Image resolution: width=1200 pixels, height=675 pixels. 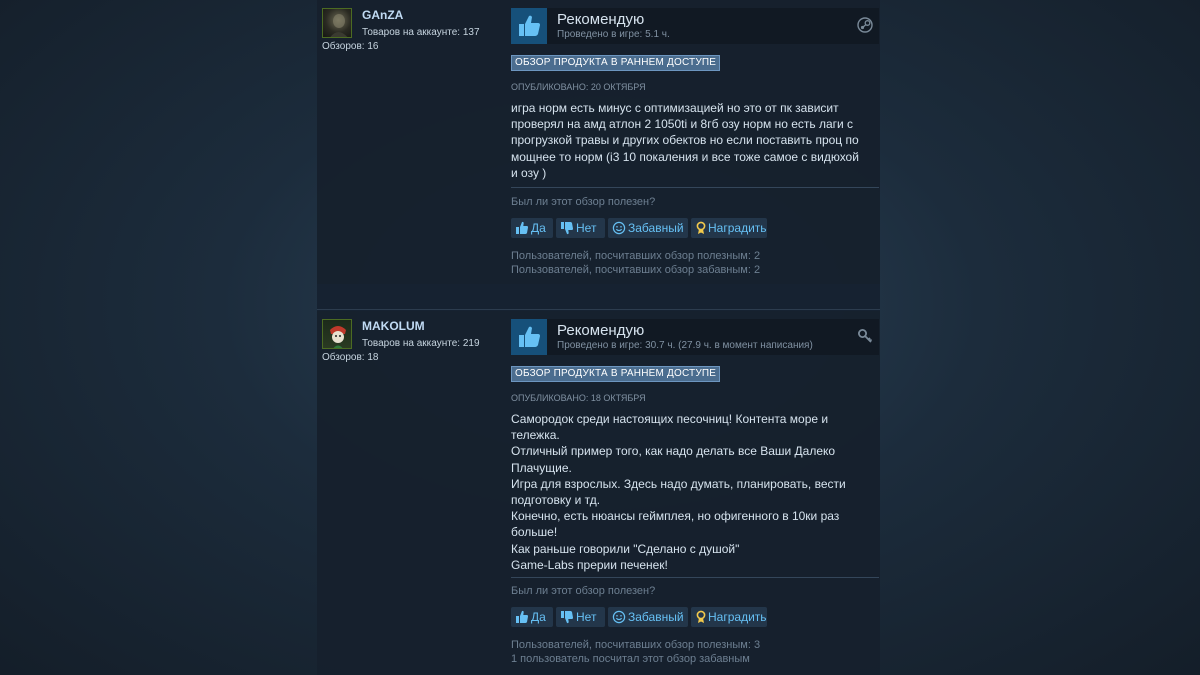 I want to click on author-name: GAnZA, so click(x=382, y=15).